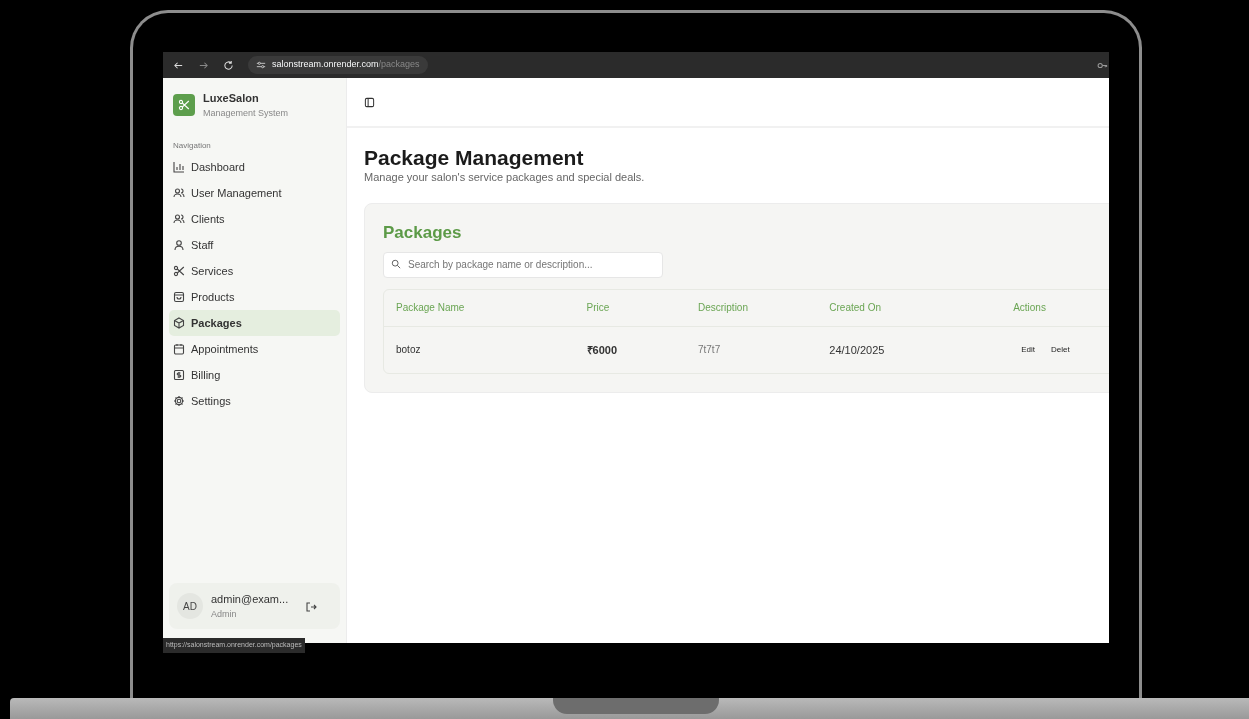  Describe the element at coordinates (190, 606) in the screenshot. I see `avatar: AD` at that location.